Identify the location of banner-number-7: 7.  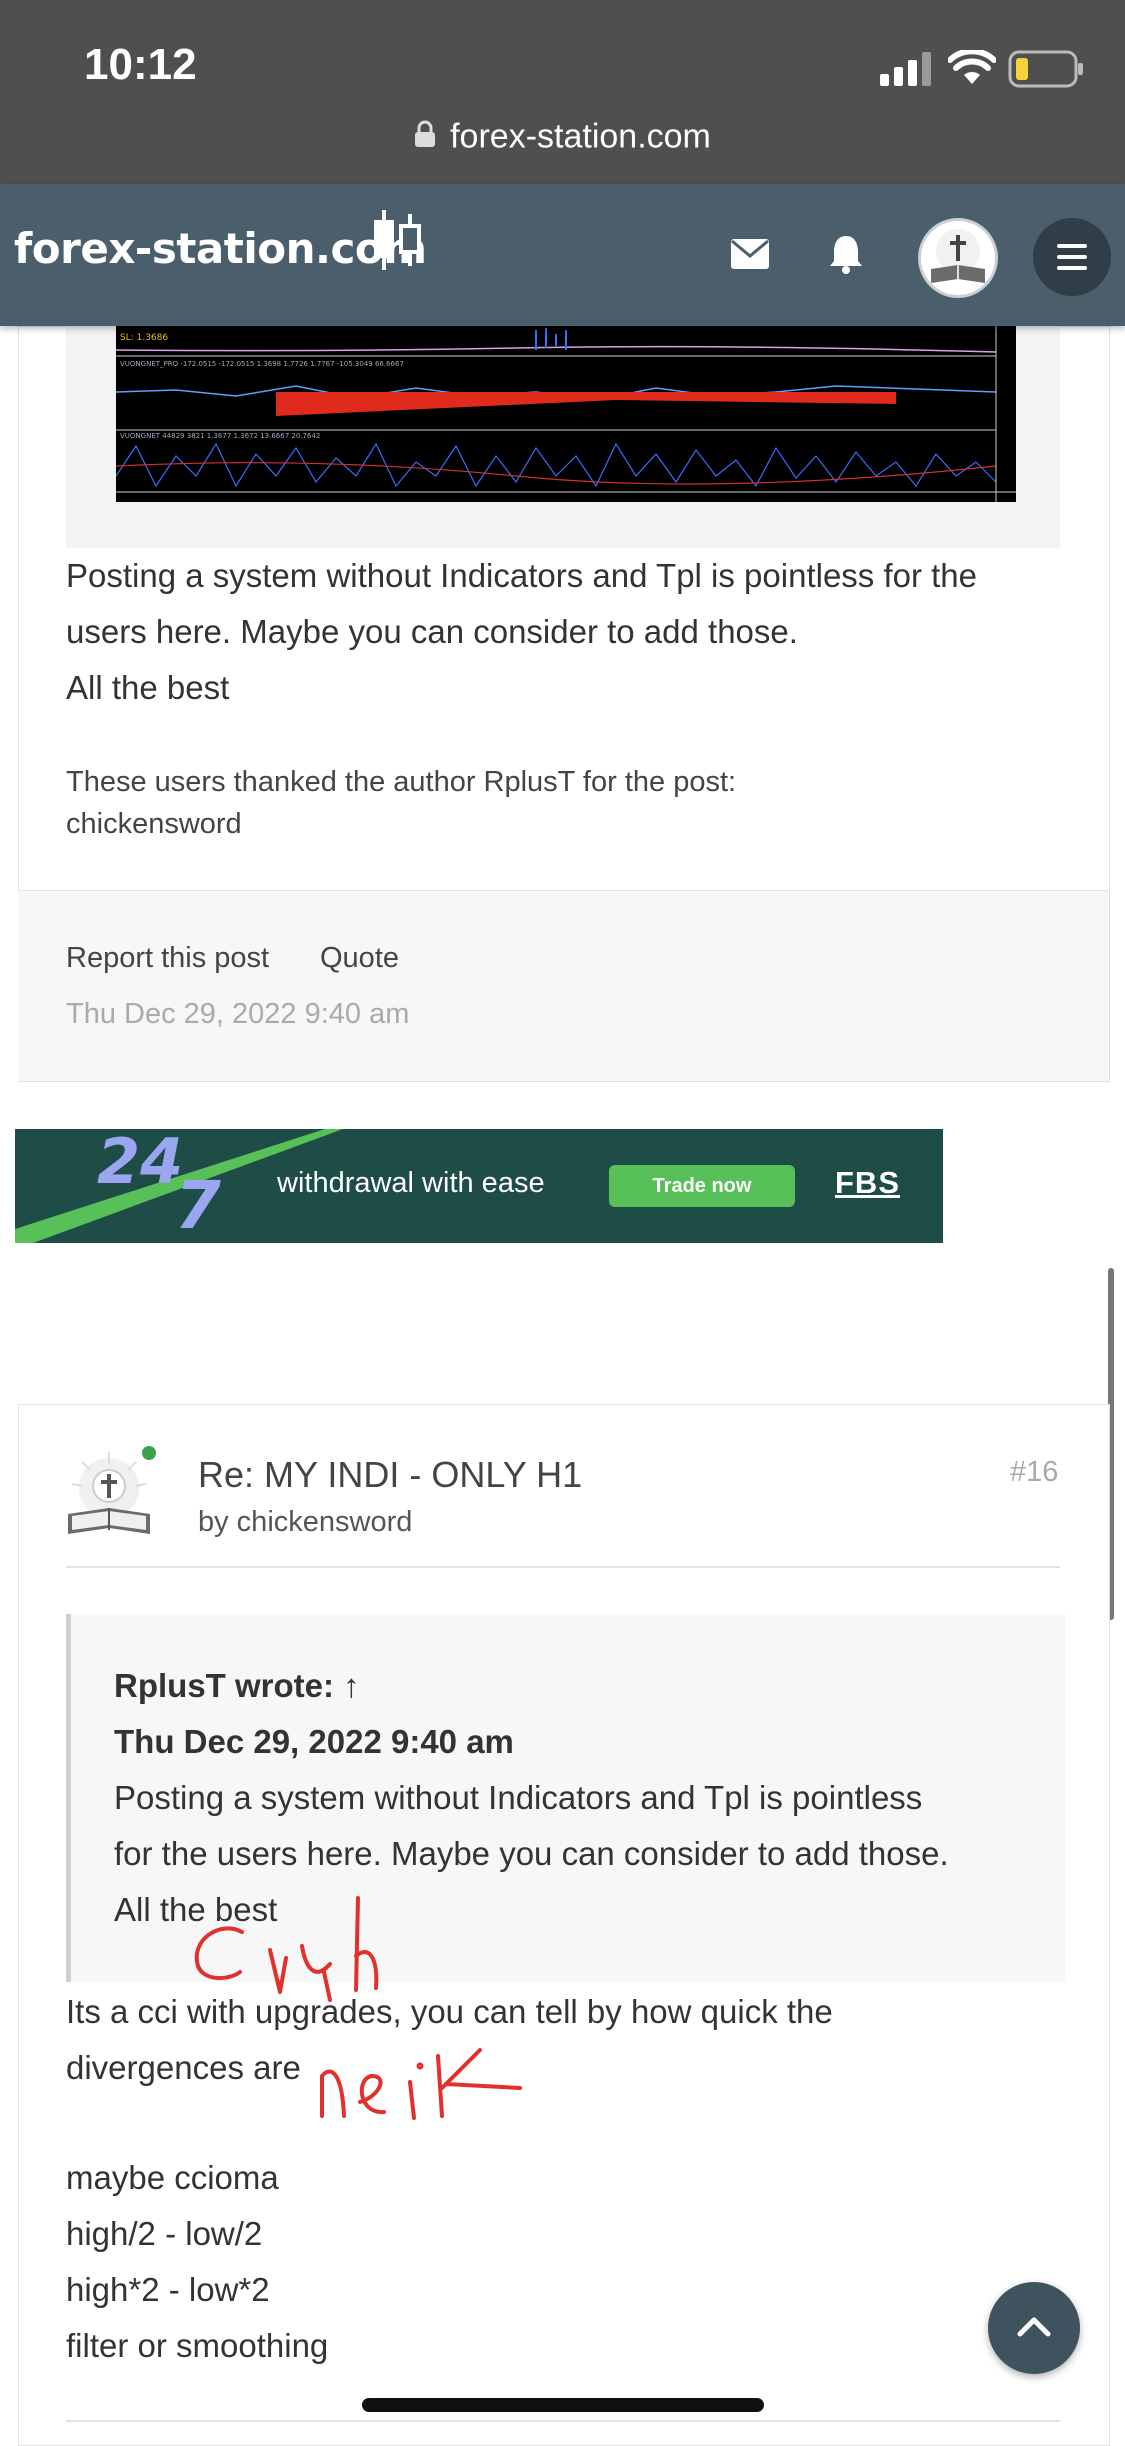
(198, 1205).